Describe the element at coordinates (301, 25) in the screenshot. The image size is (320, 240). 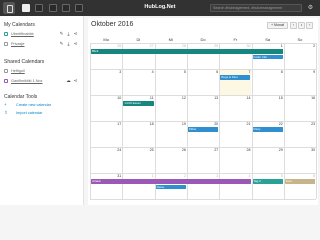
I see `today-button: •` at that location.